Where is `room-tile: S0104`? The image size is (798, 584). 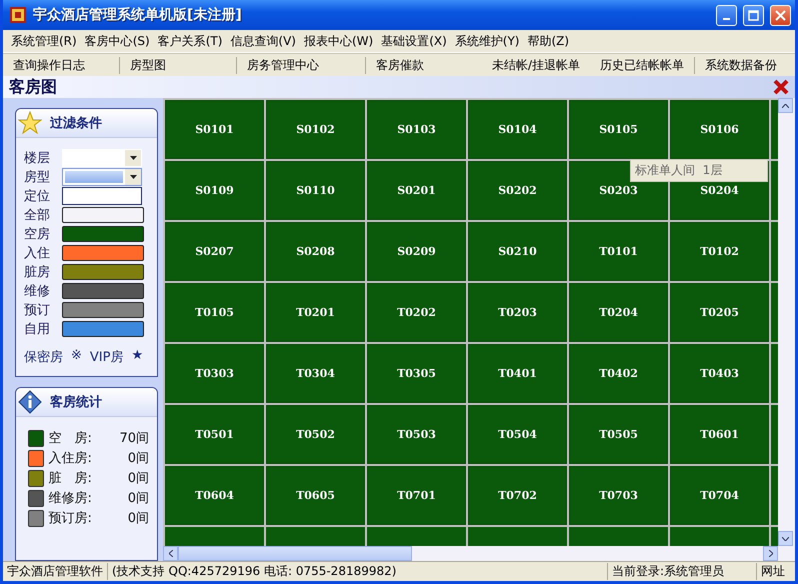 room-tile: S0104 is located at coordinates (517, 129).